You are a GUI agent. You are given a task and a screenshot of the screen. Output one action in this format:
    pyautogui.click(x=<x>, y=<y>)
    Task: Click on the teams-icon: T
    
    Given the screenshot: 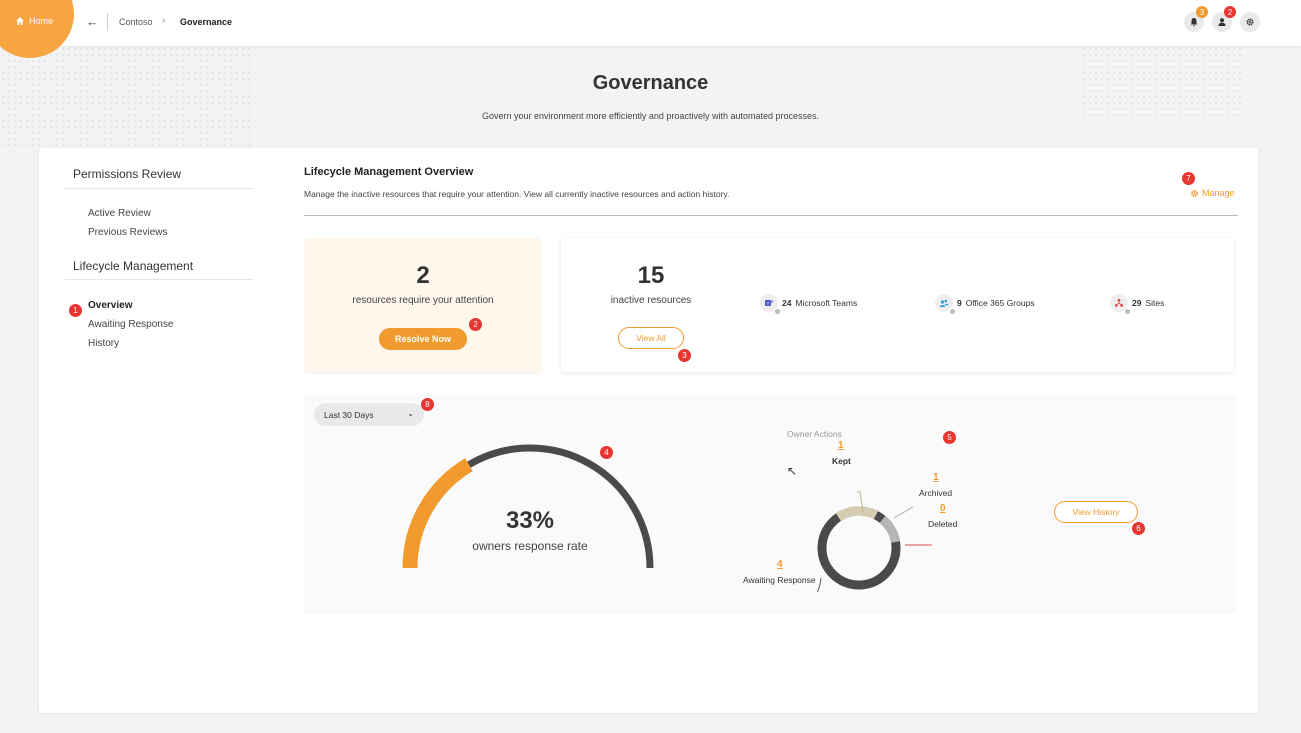 What is the action you would take?
    pyautogui.click(x=770, y=304)
    